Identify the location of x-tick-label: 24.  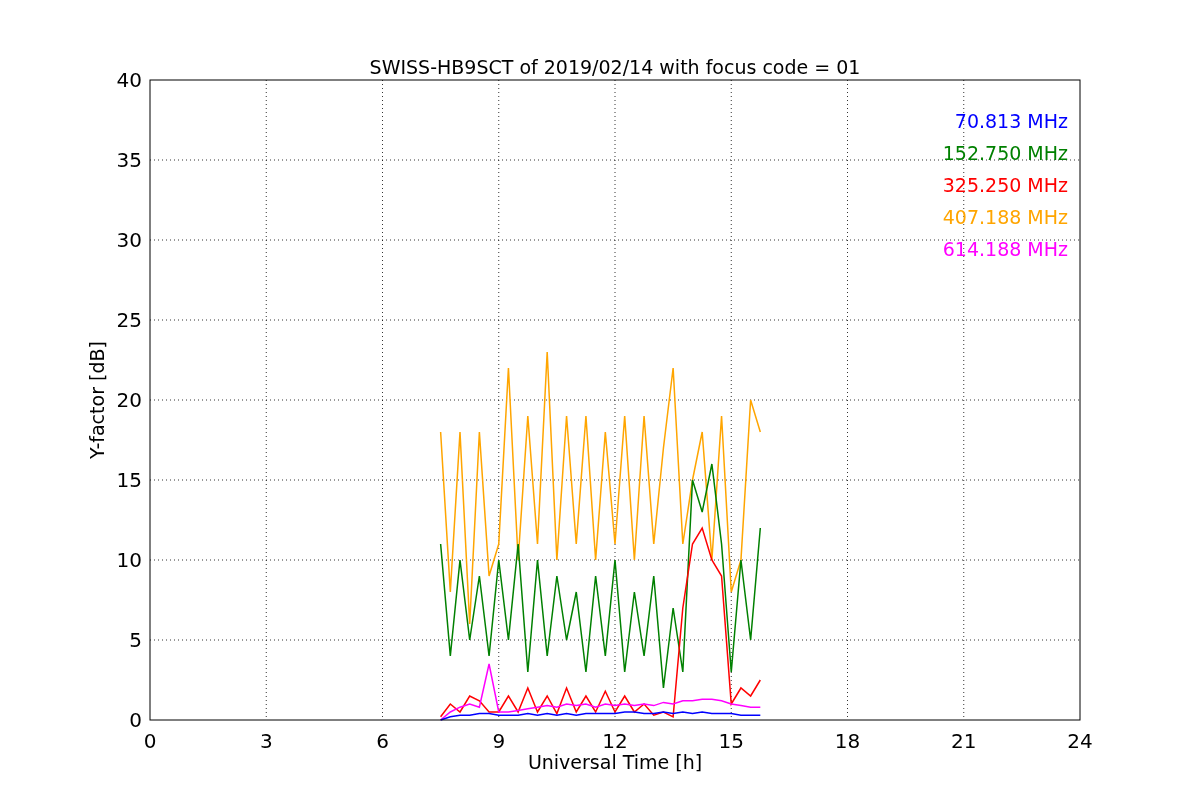
(1080, 741).